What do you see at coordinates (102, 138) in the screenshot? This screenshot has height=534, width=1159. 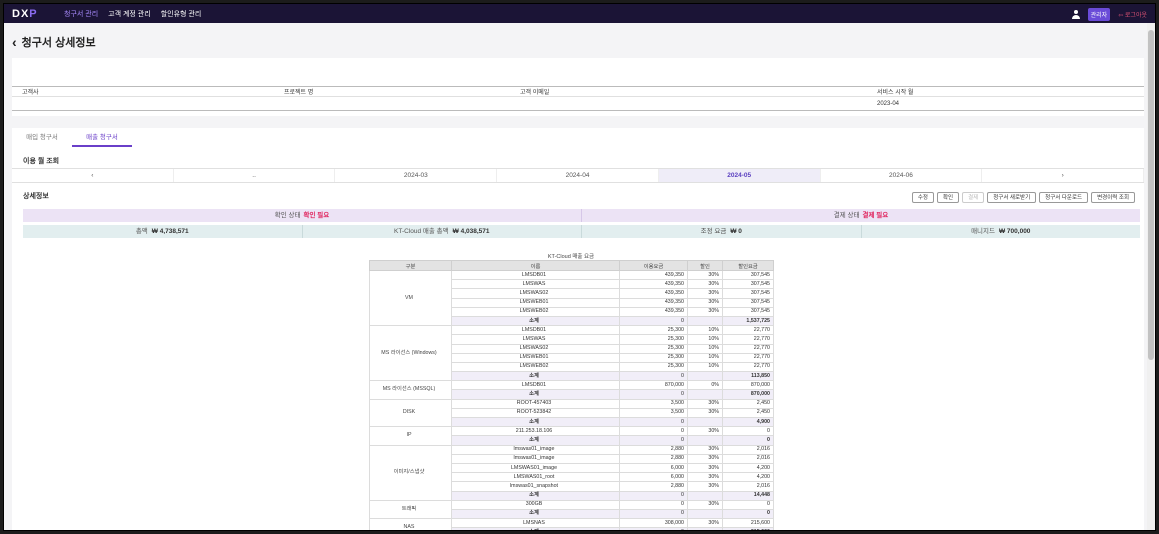 I see `invoice-tab: 매출 청구서` at bounding box center [102, 138].